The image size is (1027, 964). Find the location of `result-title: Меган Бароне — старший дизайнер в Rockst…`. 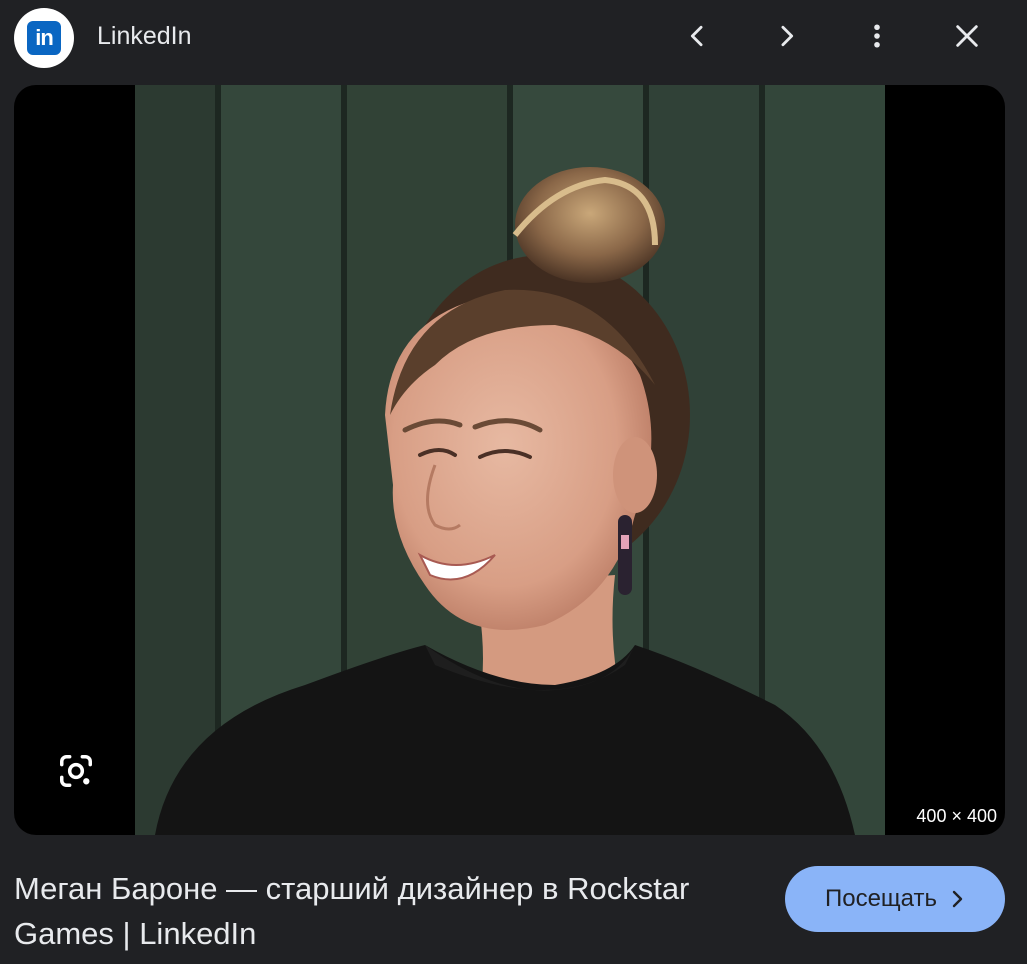

result-title: Меган Бароне — старший дизайнер в Rockst… is located at coordinates (384, 911).